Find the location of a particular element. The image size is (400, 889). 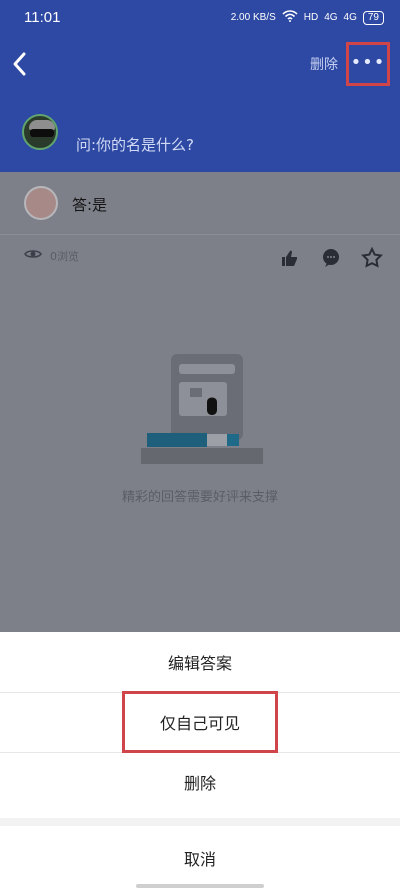

answer-stats: 0浏览 is located at coordinates (204, 258).